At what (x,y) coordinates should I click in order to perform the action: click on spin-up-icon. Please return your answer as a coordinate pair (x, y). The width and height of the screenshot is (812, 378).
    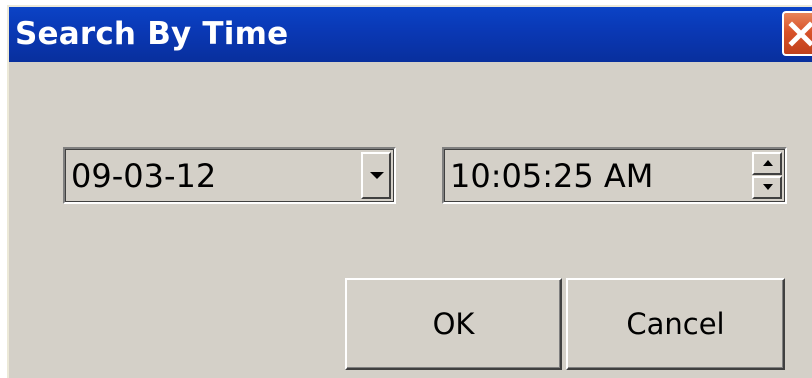
    Looking at the image, I should click on (768, 163).